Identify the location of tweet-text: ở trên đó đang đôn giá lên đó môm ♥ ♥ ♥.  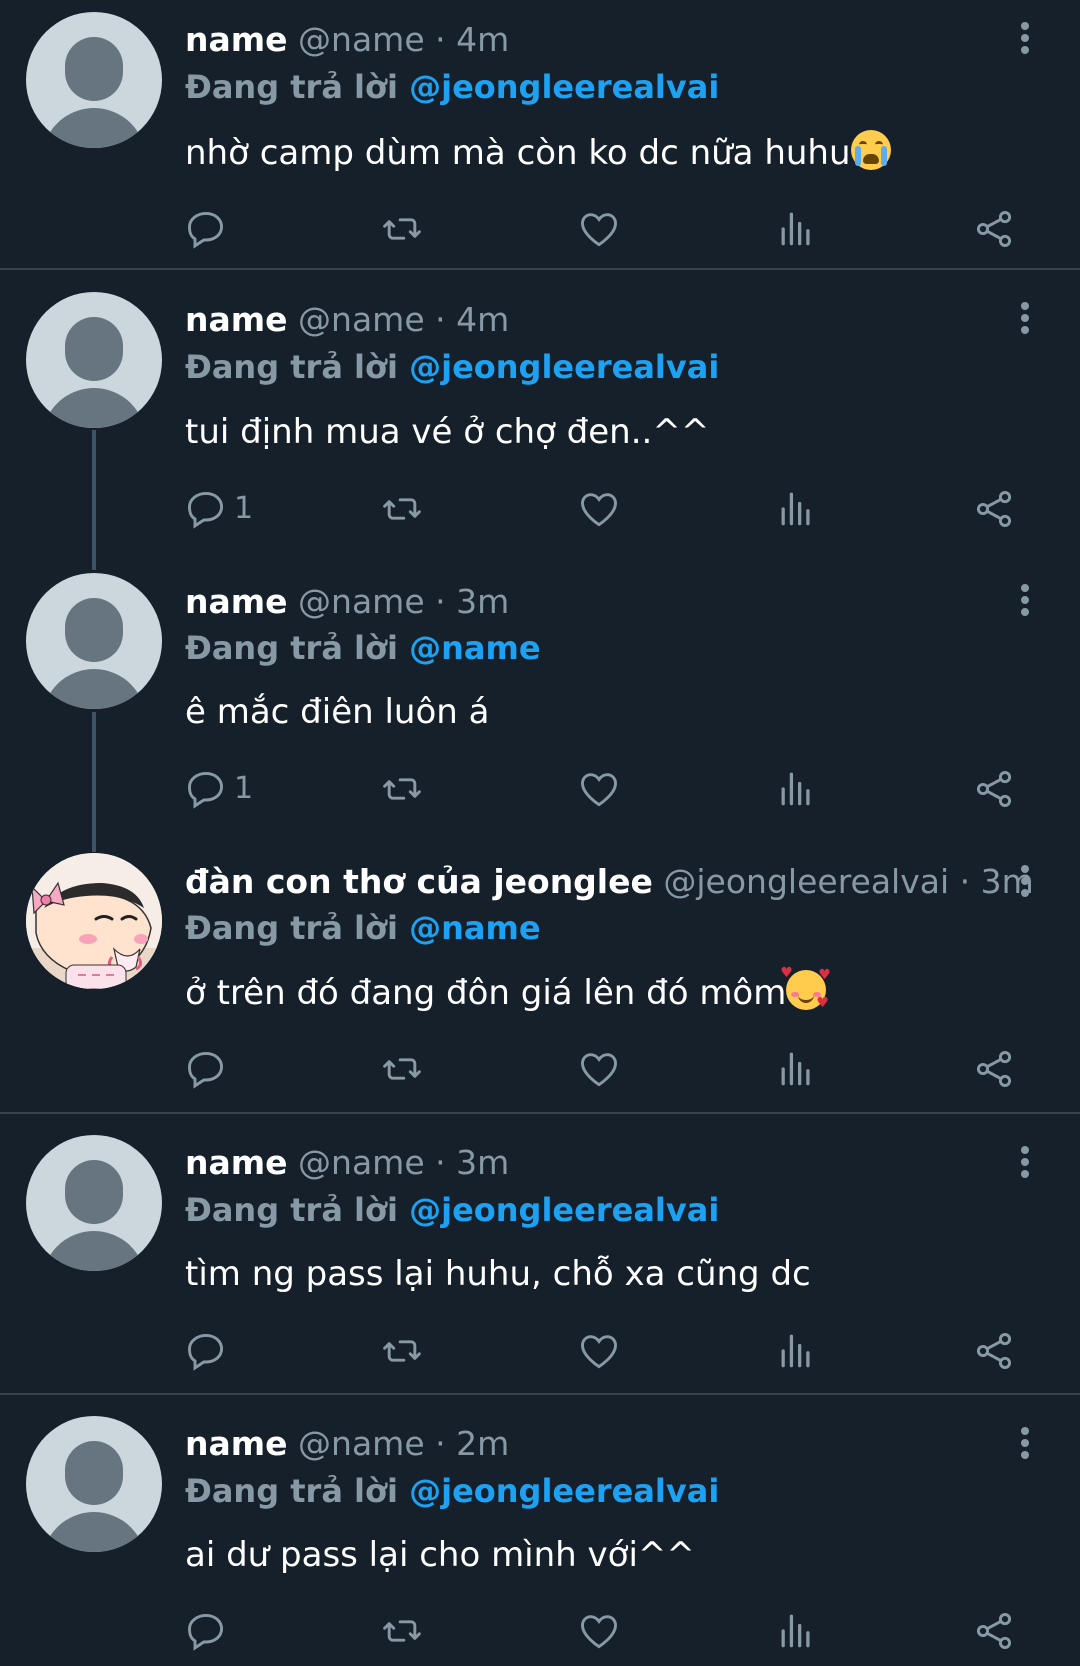
(508, 989).